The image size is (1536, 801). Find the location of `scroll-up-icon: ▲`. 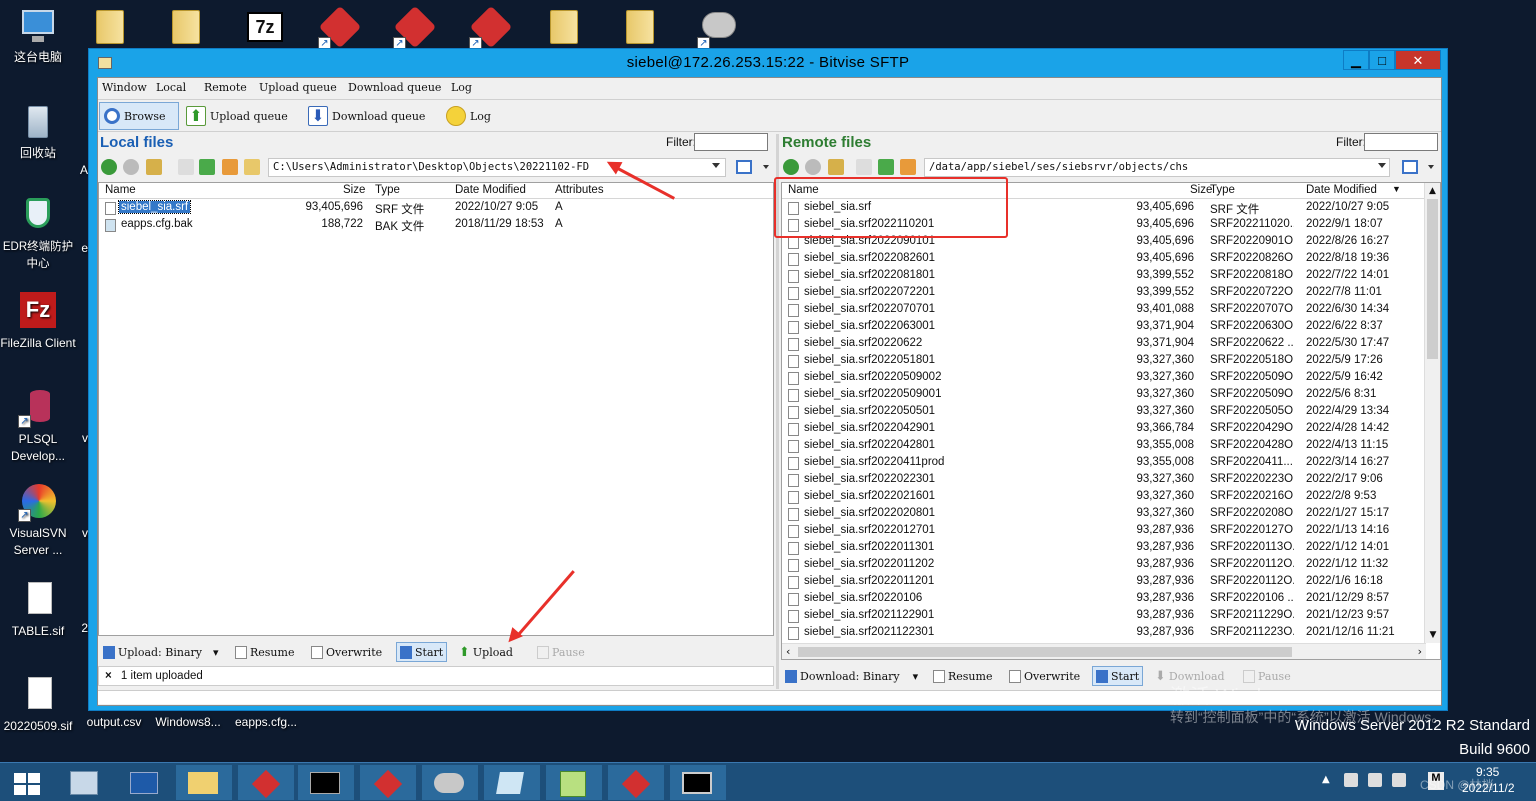

scroll-up-icon: ▲ is located at coordinates (1432, 191).